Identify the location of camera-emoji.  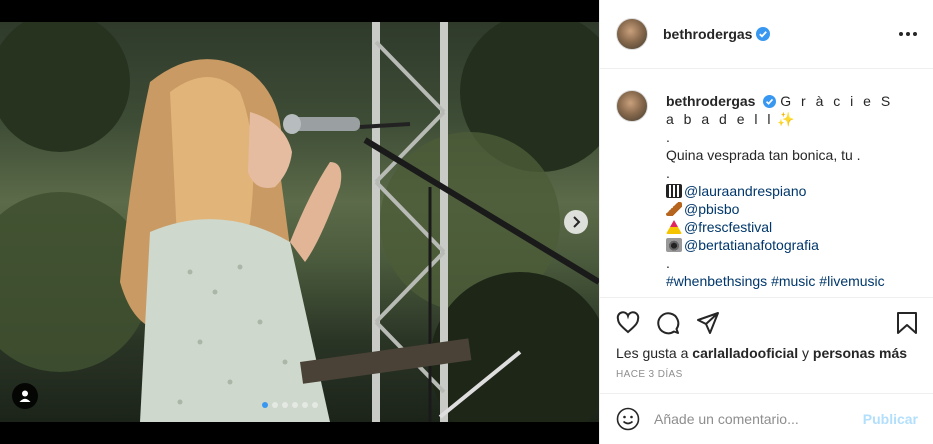
(674, 245).